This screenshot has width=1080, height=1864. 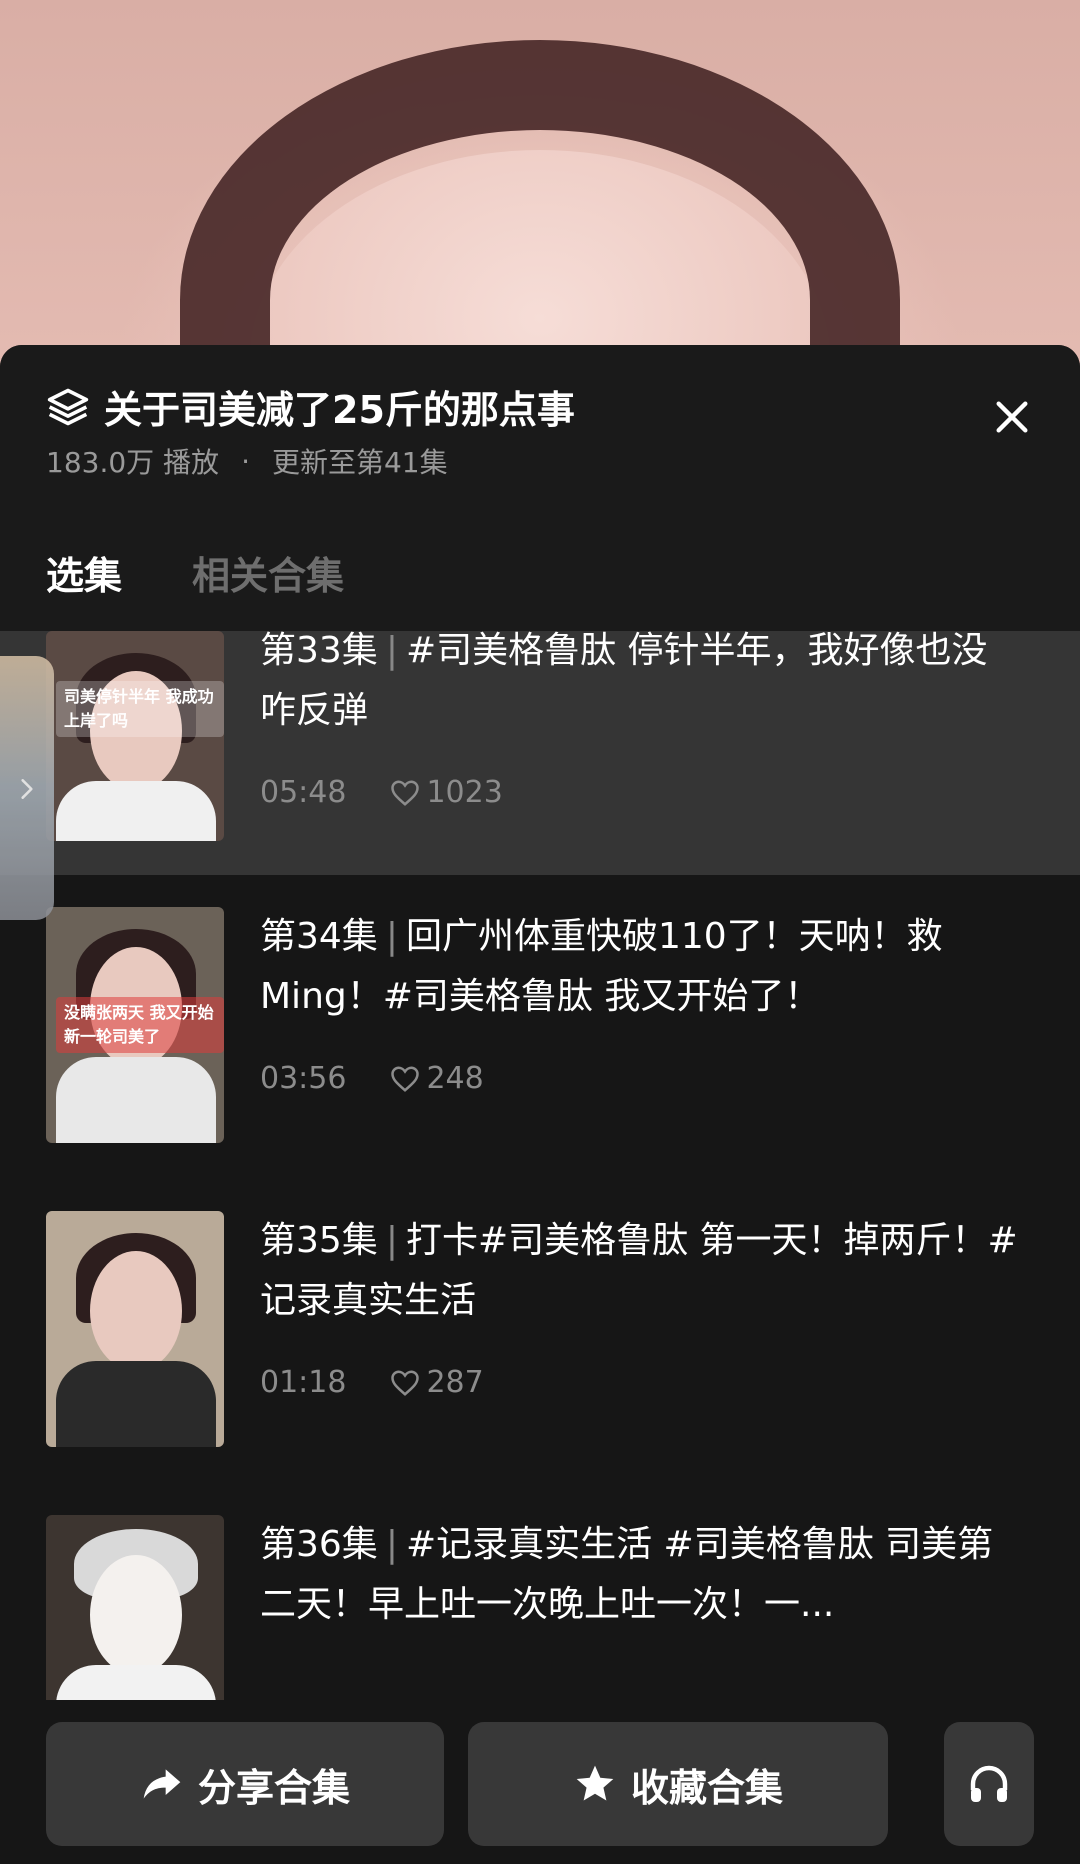 I want to click on episode-title: 第35集 | 打卡#司美格鲁肽 第一天！掉两斤！#记录真实生活, so click(x=640, y=1271).